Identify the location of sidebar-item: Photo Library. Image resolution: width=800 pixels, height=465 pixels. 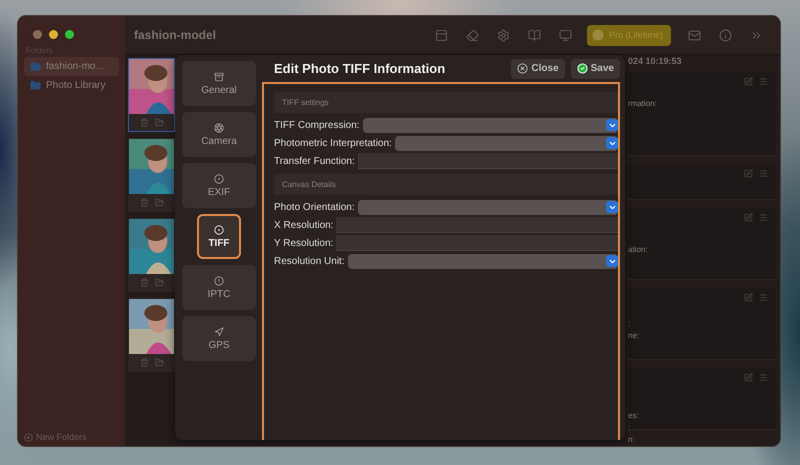
(71, 85).